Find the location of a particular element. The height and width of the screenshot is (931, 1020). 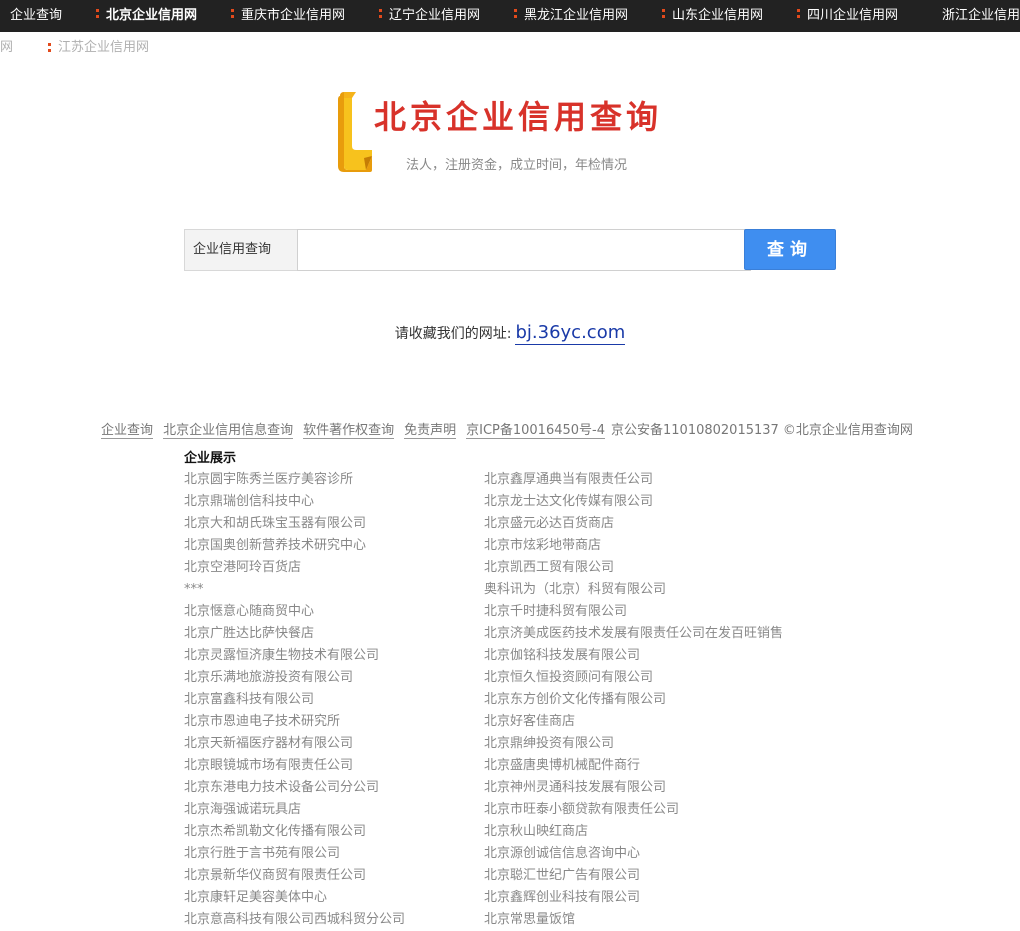

company-link: 北京东方创价文化传播有限公司 is located at coordinates (644, 700).